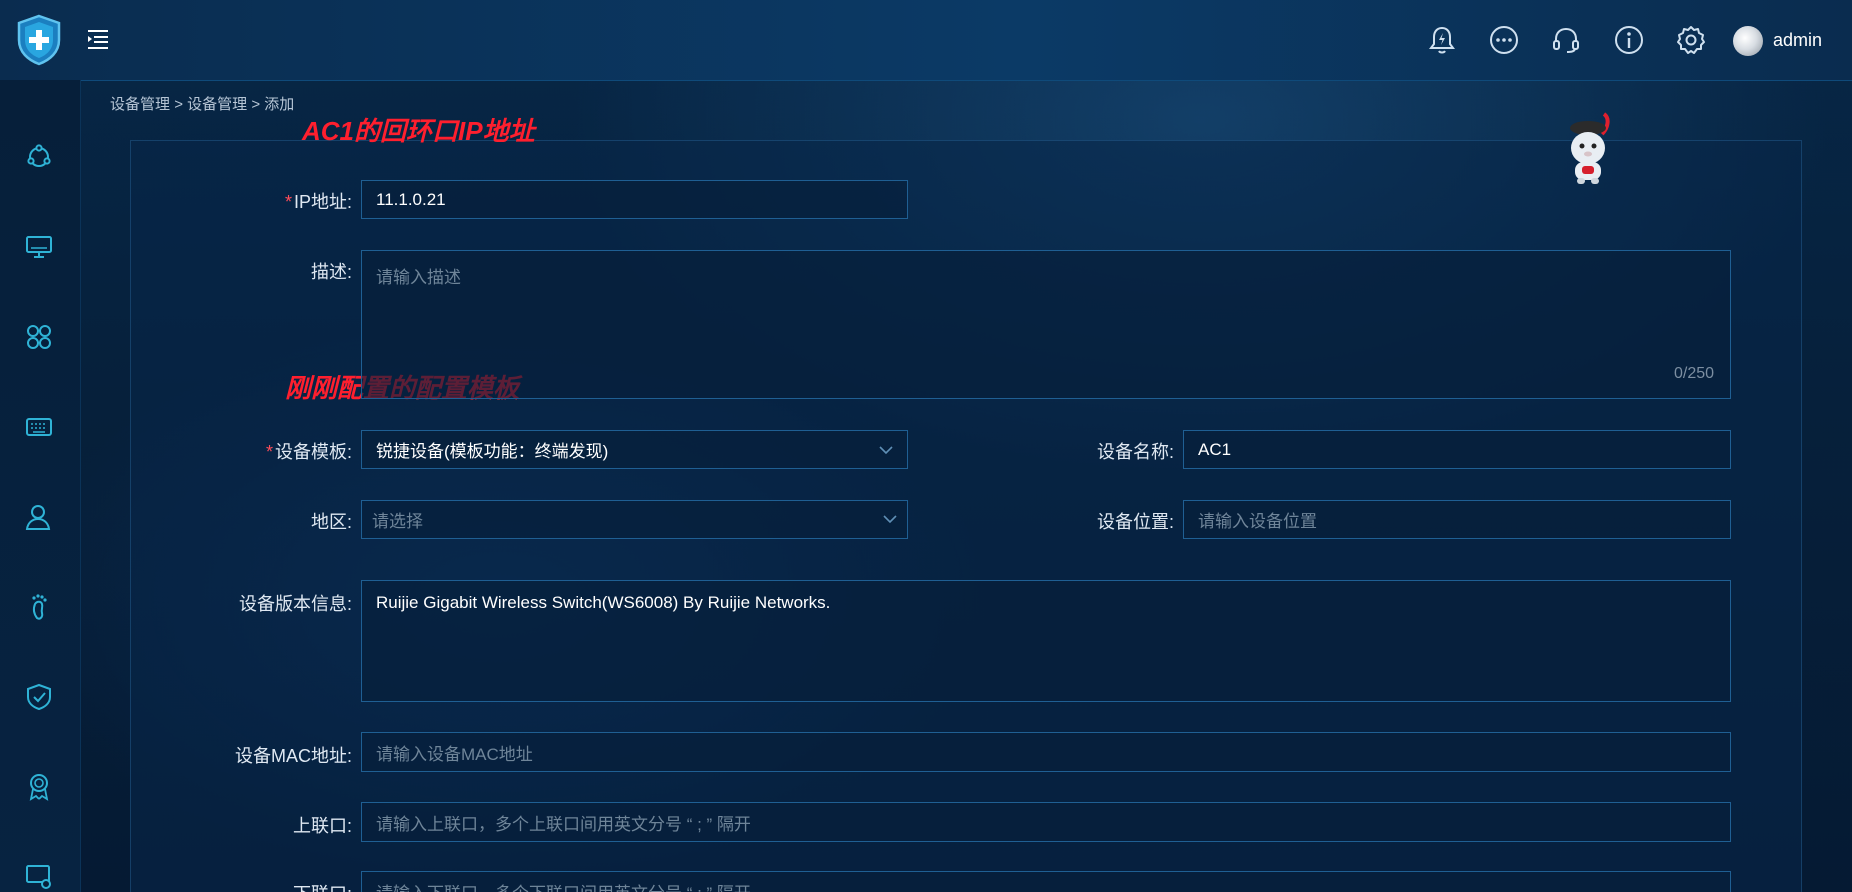 This screenshot has height=892, width=1852. Describe the element at coordinates (1504, 40) in the screenshot. I see `more-dots-icon` at that location.